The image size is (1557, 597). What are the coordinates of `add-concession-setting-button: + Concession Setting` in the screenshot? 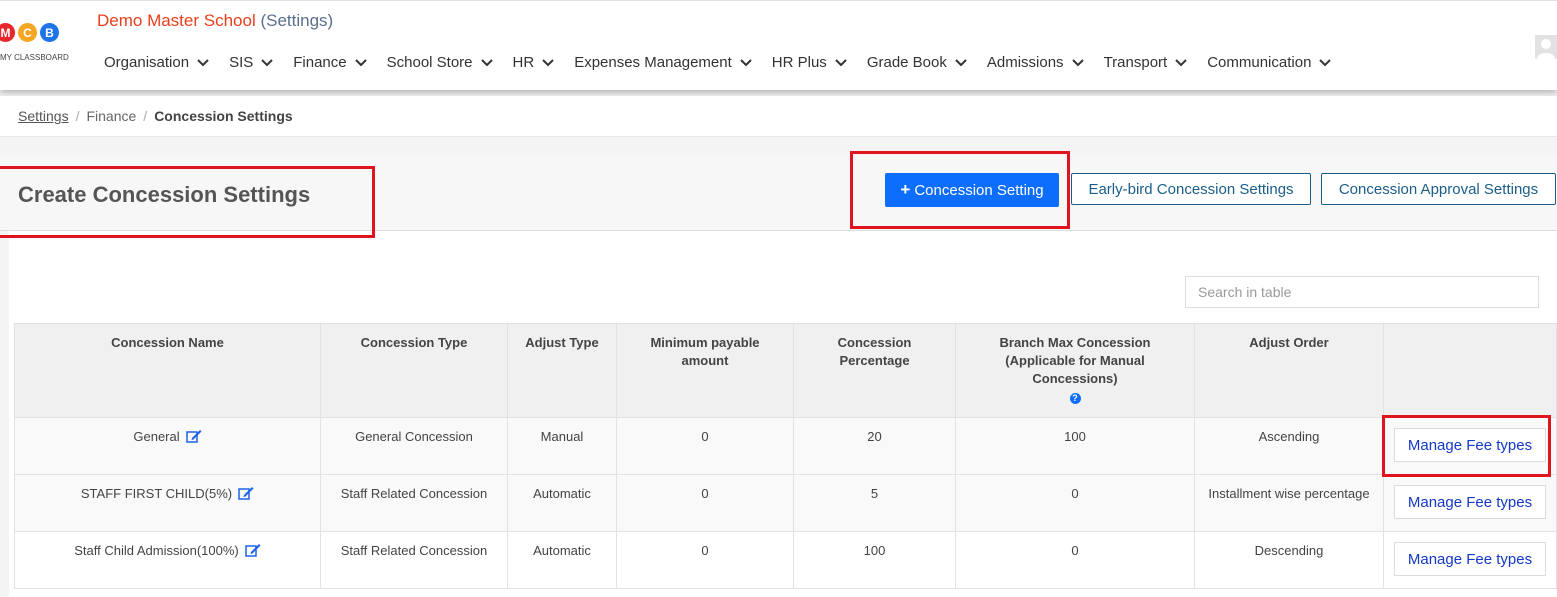 It's located at (972, 190).